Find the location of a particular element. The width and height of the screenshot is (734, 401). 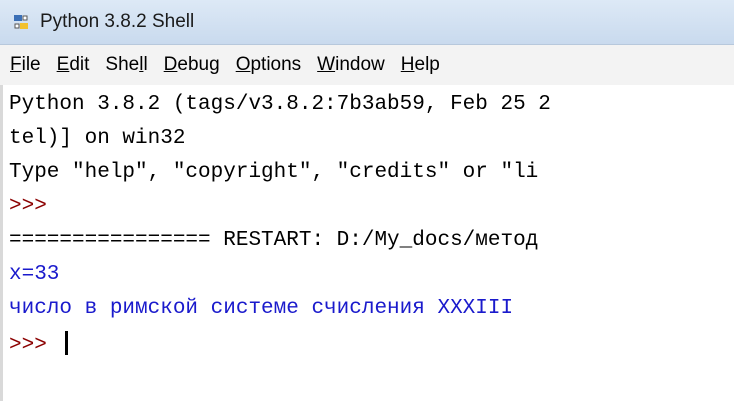

menu-window: Window is located at coordinates (351, 65).